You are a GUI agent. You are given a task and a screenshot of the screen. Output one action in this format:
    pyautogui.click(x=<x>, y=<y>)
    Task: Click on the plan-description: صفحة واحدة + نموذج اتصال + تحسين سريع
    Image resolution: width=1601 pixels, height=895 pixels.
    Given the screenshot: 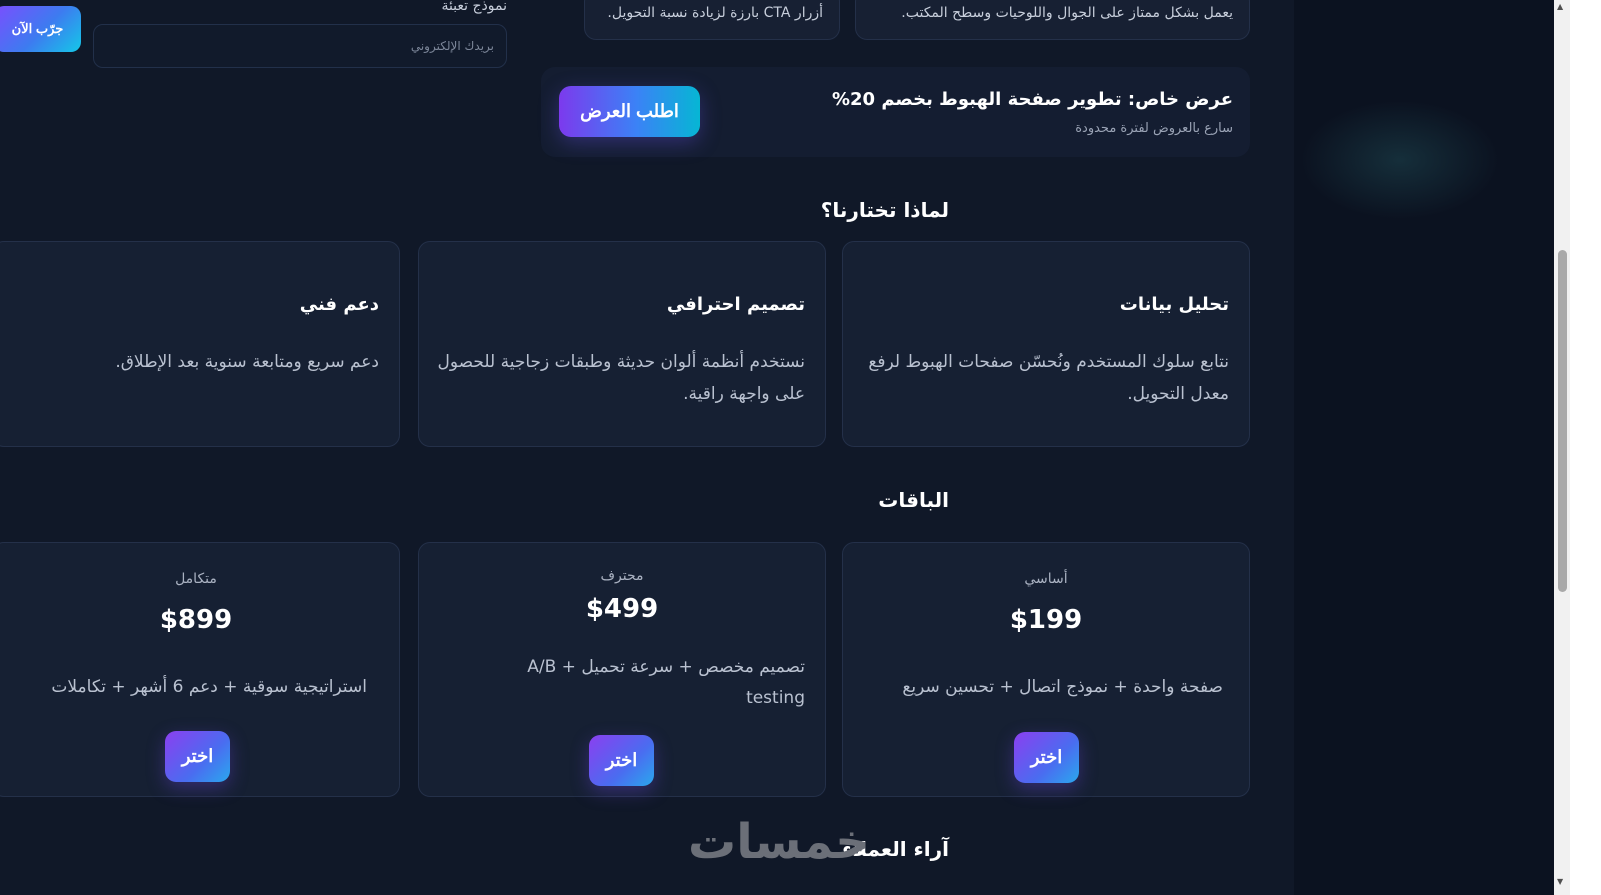 What is the action you would take?
    pyautogui.click(x=1062, y=687)
    